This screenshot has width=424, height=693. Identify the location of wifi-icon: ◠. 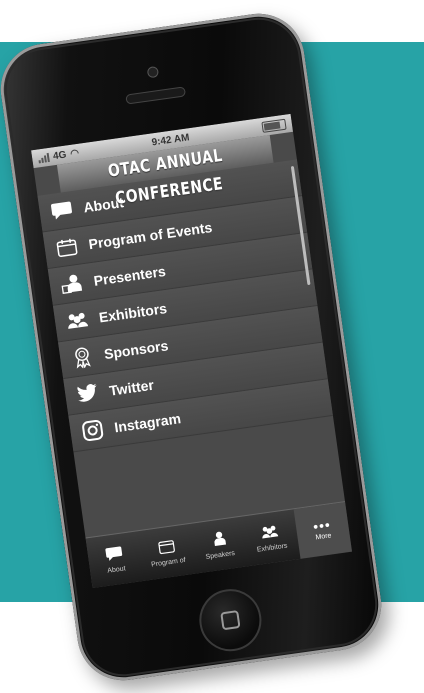
(74, 153).